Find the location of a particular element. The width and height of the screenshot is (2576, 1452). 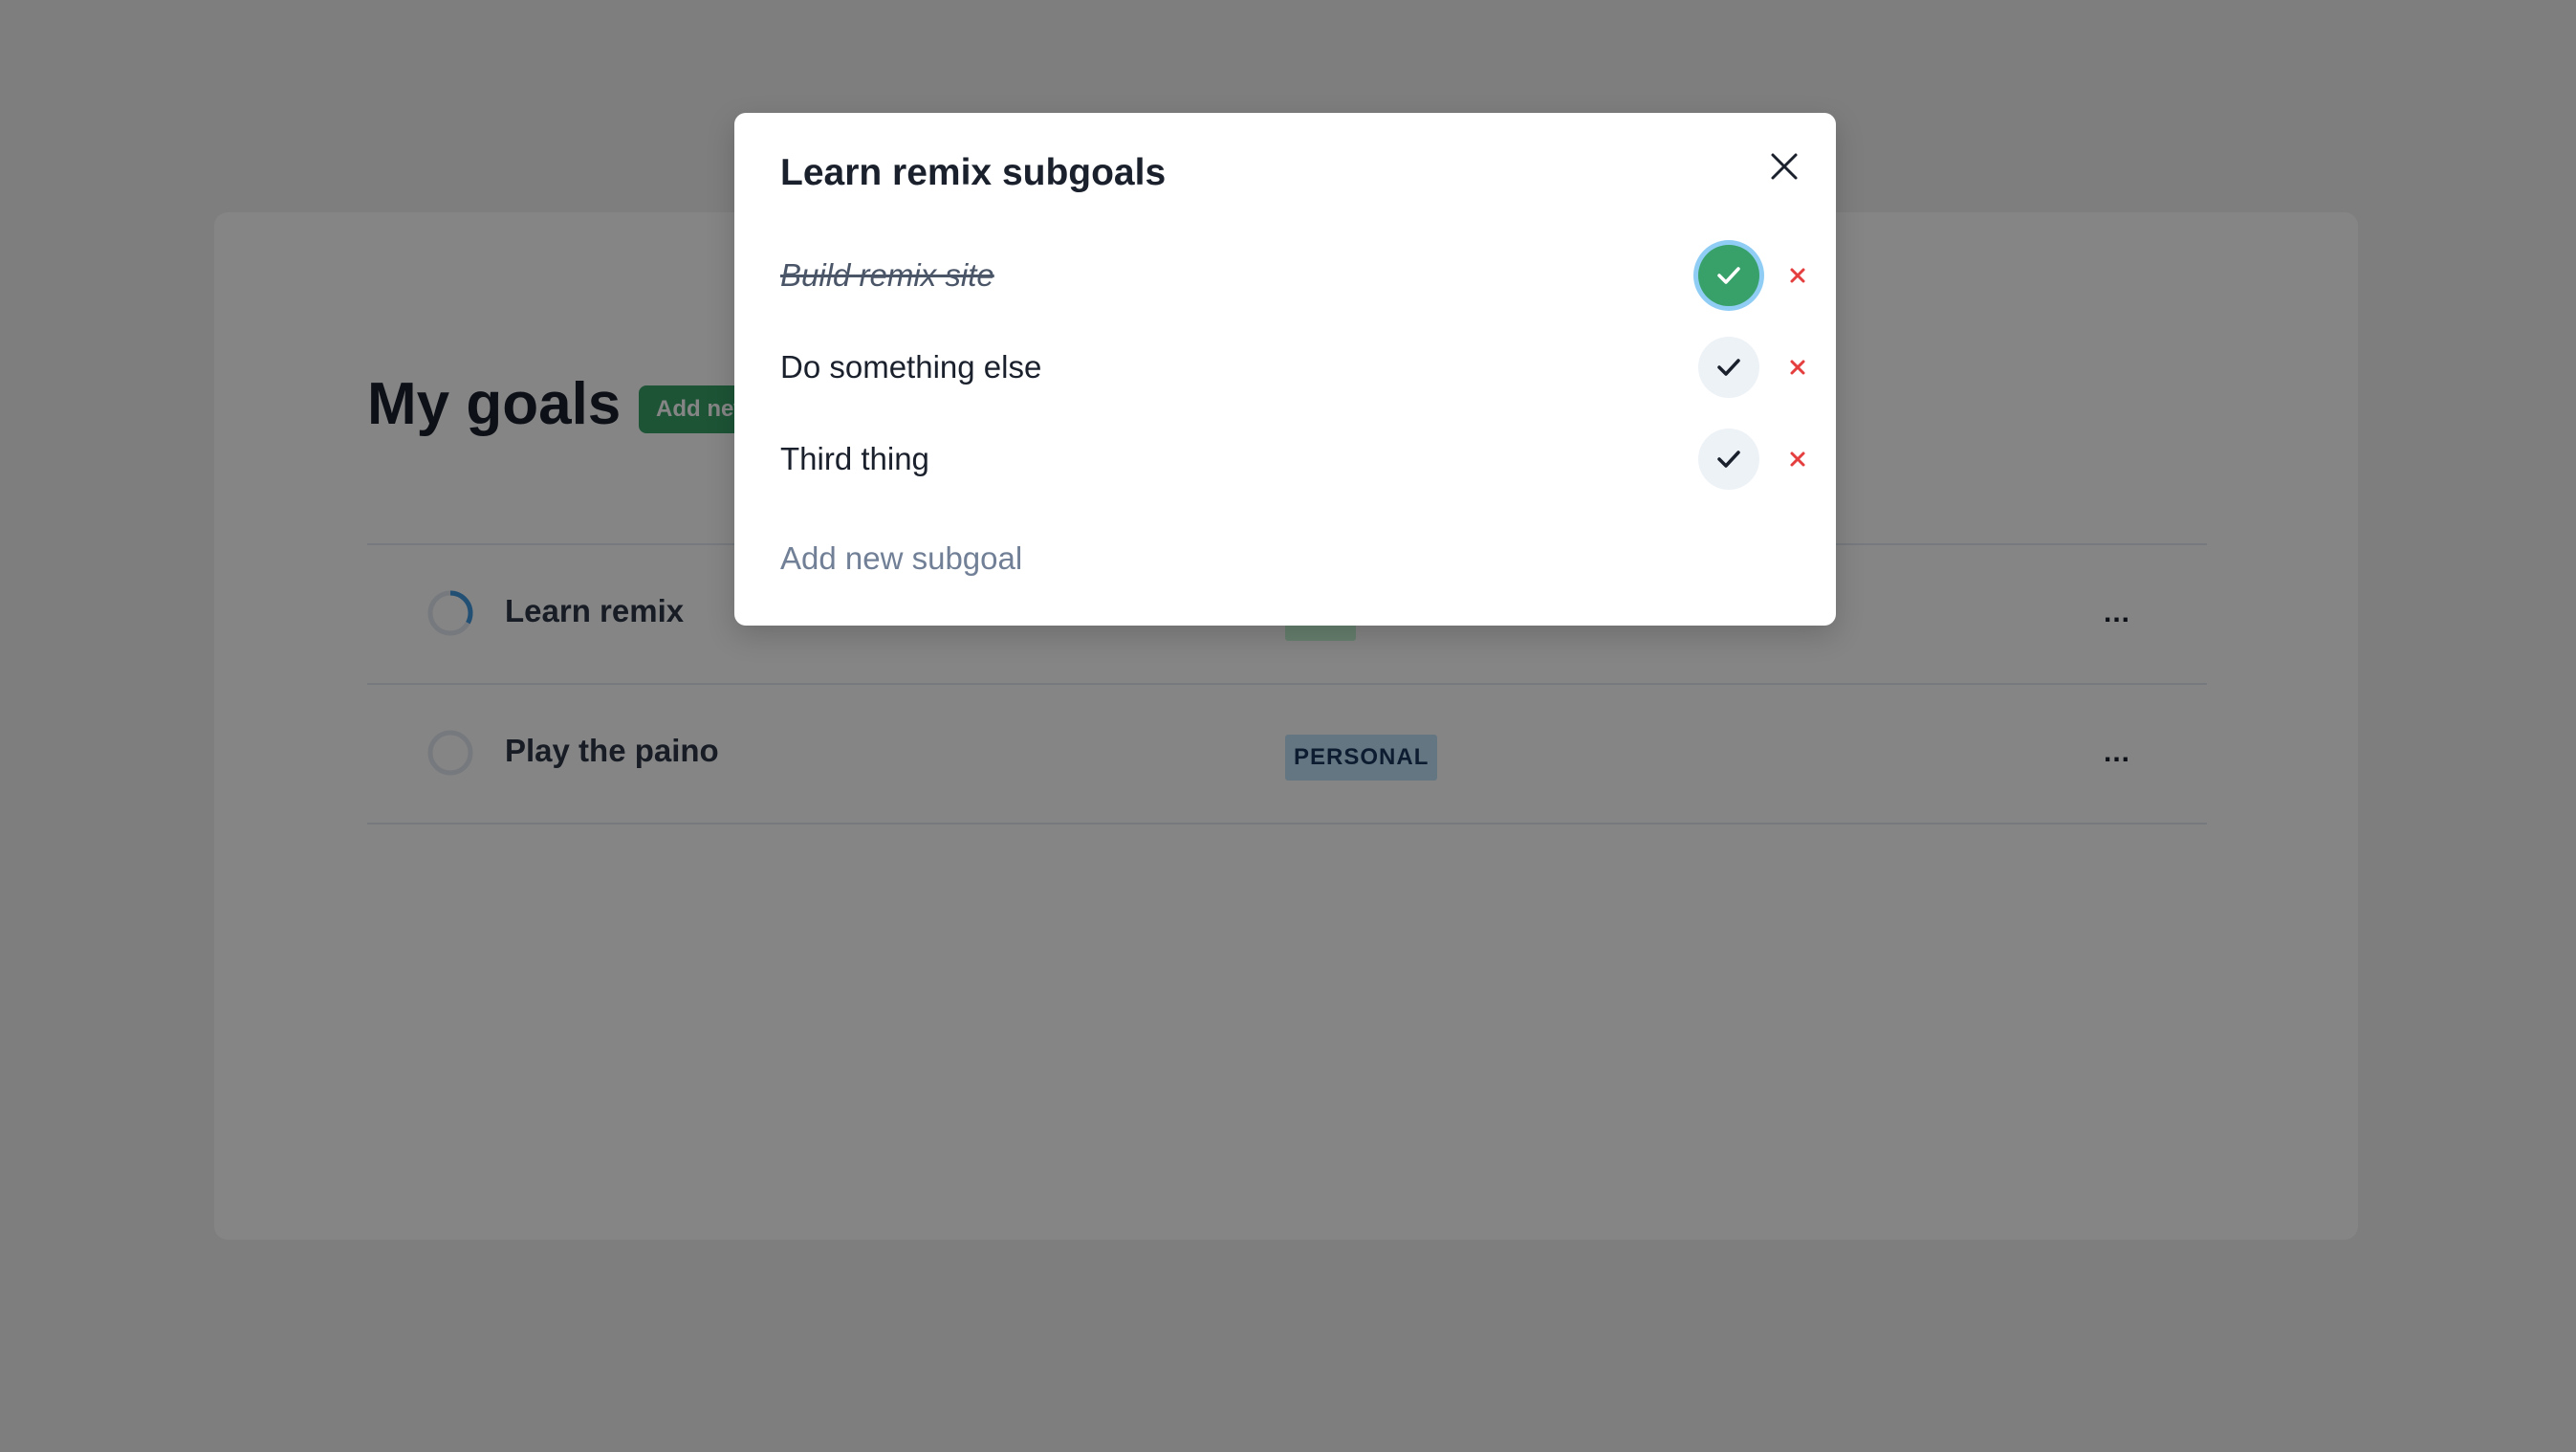

subgoal-row: Third thing is located at coordinates (1292, 459).